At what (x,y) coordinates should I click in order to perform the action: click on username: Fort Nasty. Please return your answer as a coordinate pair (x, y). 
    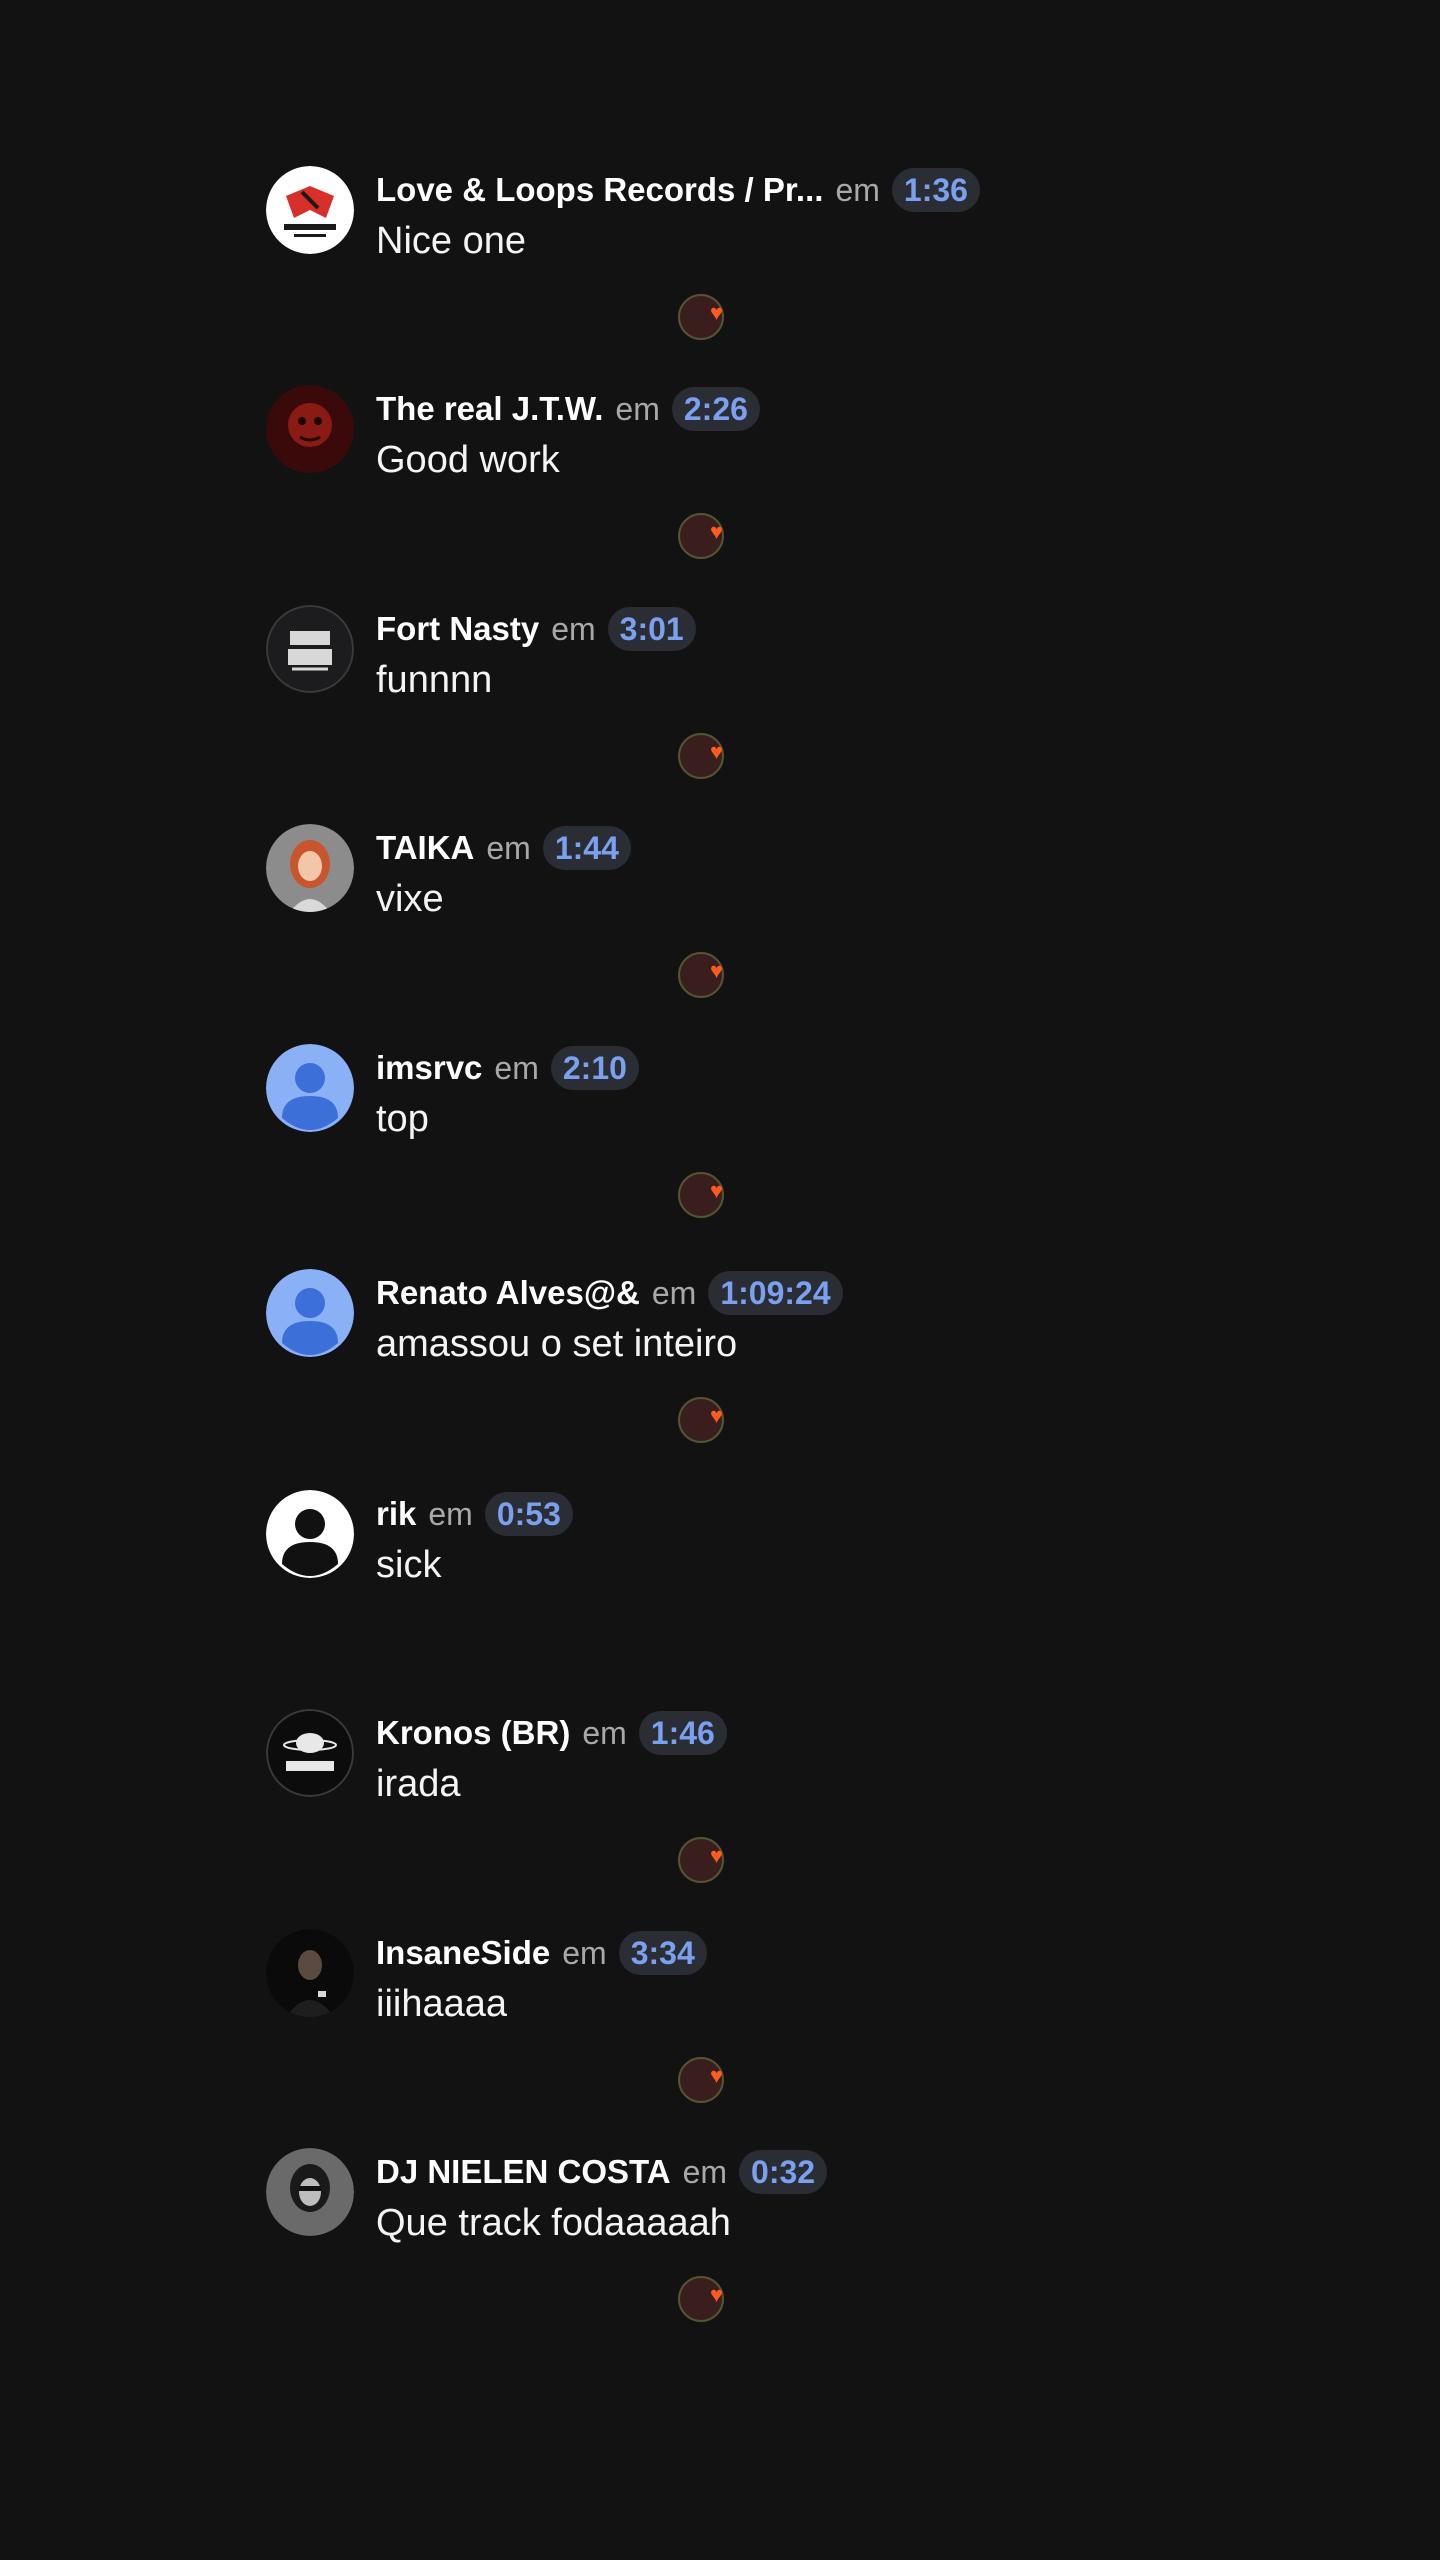
    Looking at the image, I should click on (457, 629).